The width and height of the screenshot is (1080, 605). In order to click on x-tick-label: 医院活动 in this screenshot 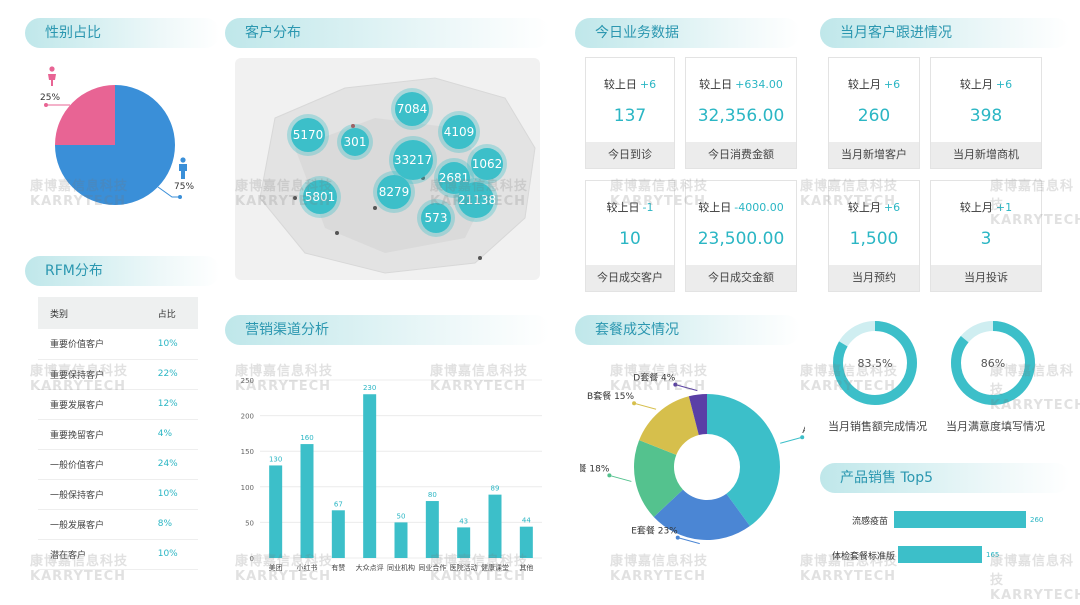, I will do `click(464, 567)`.